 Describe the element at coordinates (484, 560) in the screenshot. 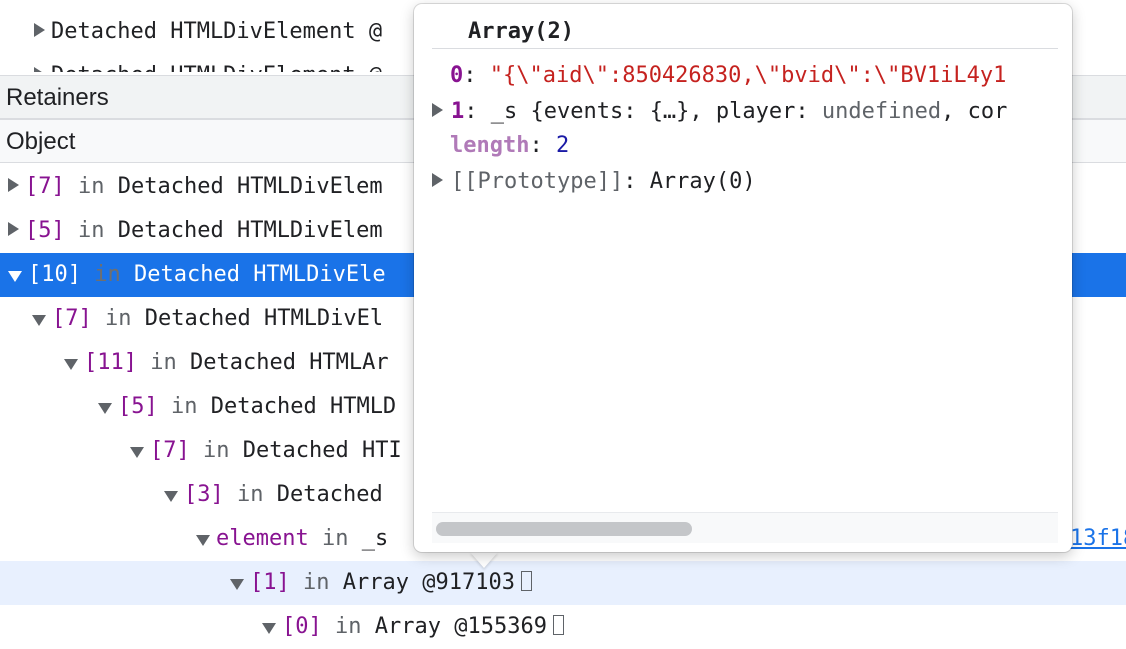

I see `popover-arrow` at that location.